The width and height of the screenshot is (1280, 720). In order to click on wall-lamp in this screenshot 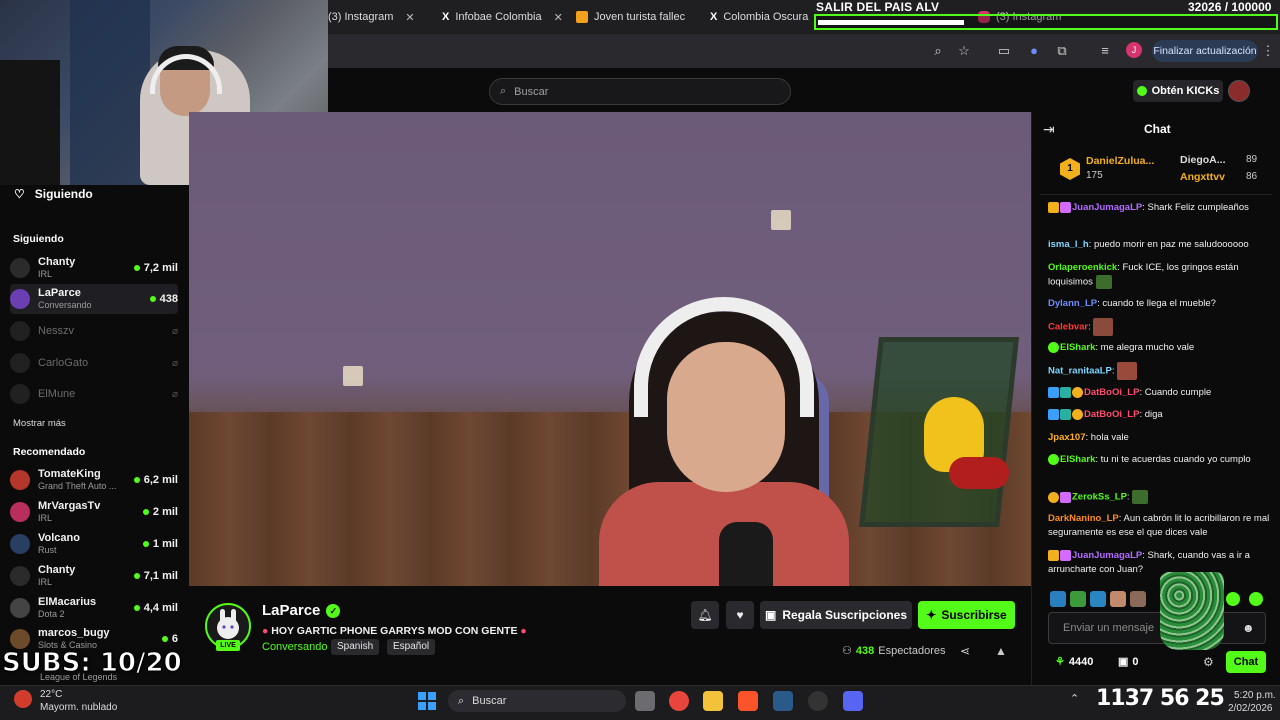, I will do `click(781, 220)`.